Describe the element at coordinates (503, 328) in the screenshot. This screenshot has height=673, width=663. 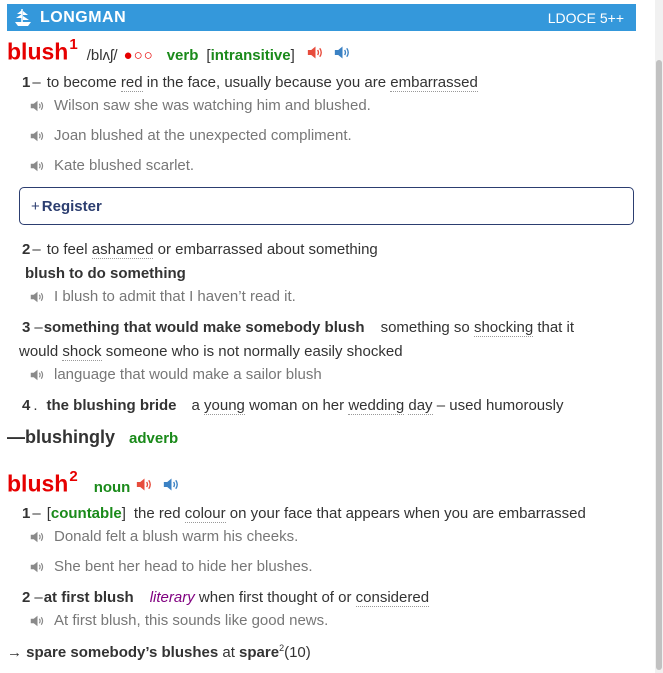
I see `xref-shocking: shocking` at that location.